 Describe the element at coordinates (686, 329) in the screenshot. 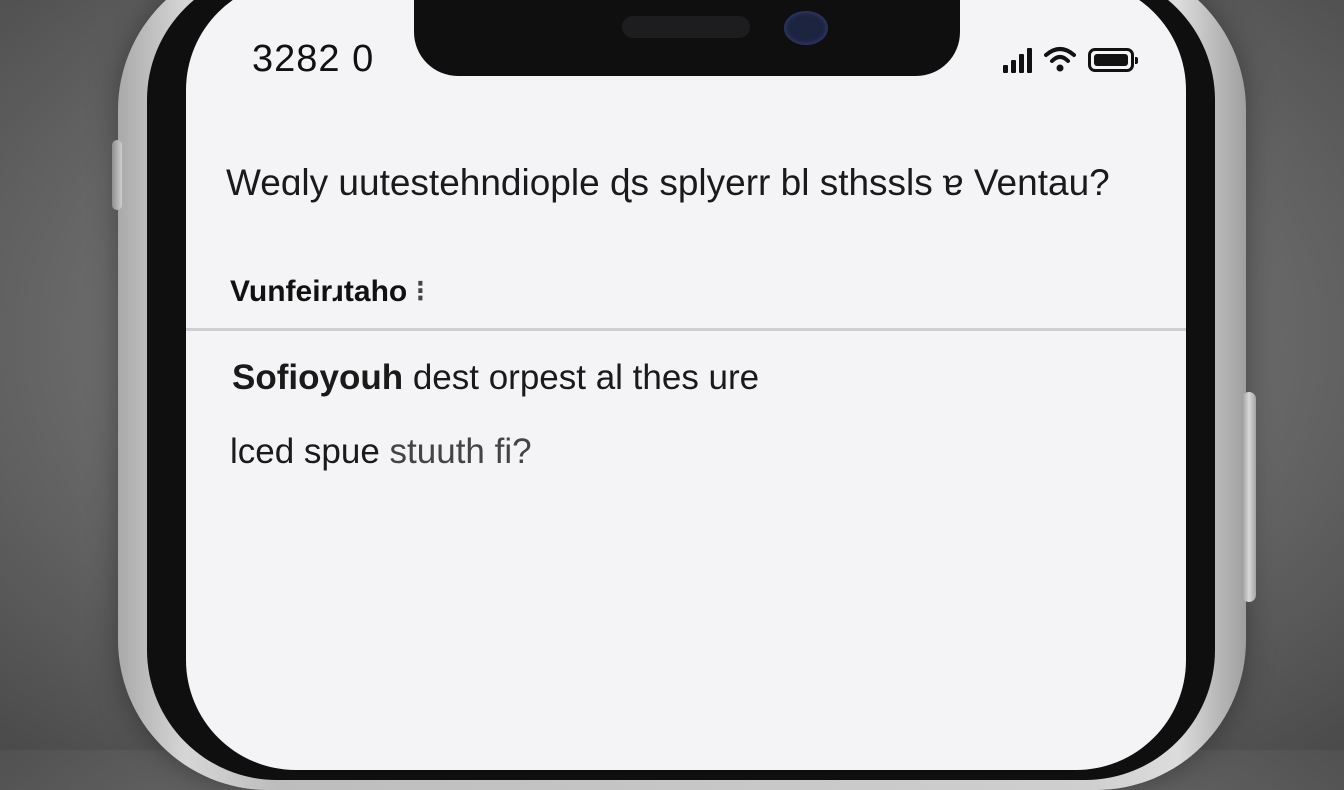

I see `divider` at that location.